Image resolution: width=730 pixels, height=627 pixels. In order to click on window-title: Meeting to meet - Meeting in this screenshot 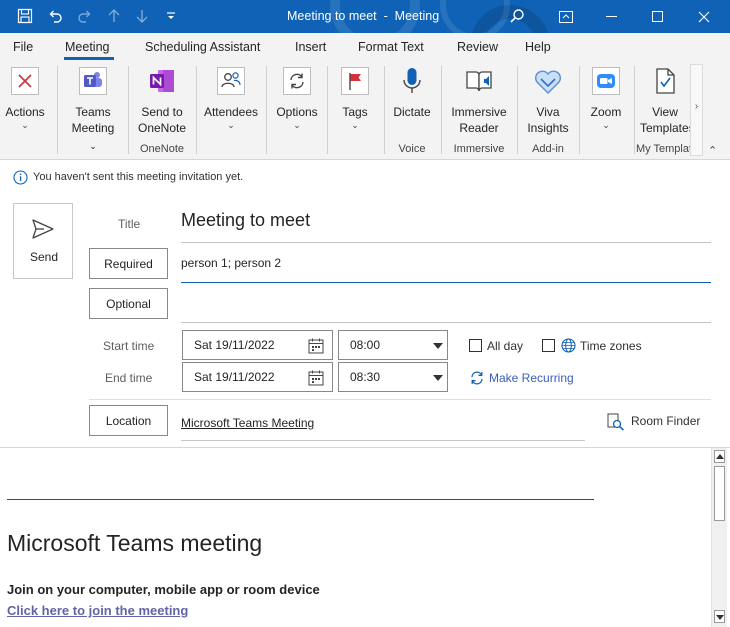, I will do `click(363, 16)`.